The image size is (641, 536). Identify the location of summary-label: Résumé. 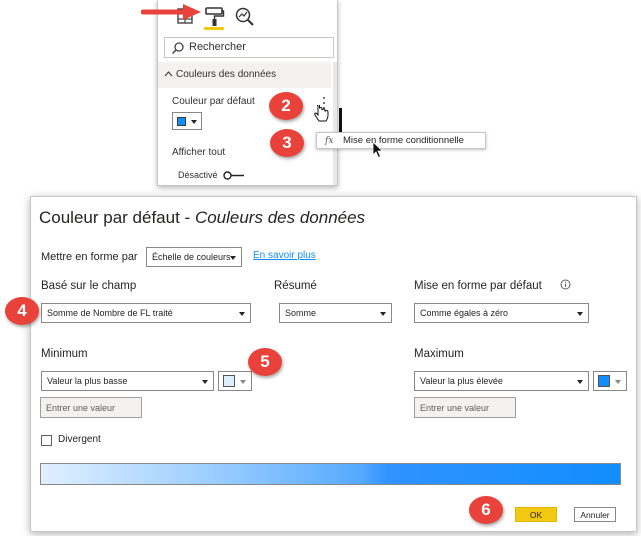
(295, 286).